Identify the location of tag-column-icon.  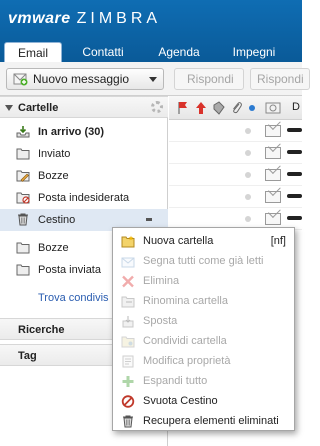
(219, 108).